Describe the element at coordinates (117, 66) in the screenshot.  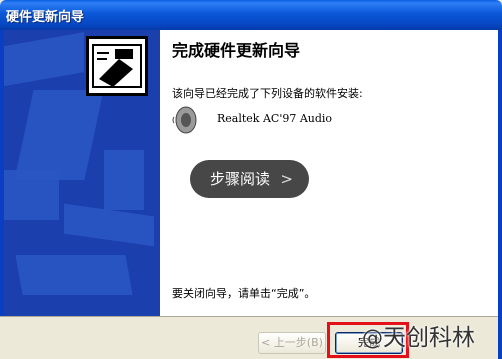
I see `hardware-wizard-icon` at that location.